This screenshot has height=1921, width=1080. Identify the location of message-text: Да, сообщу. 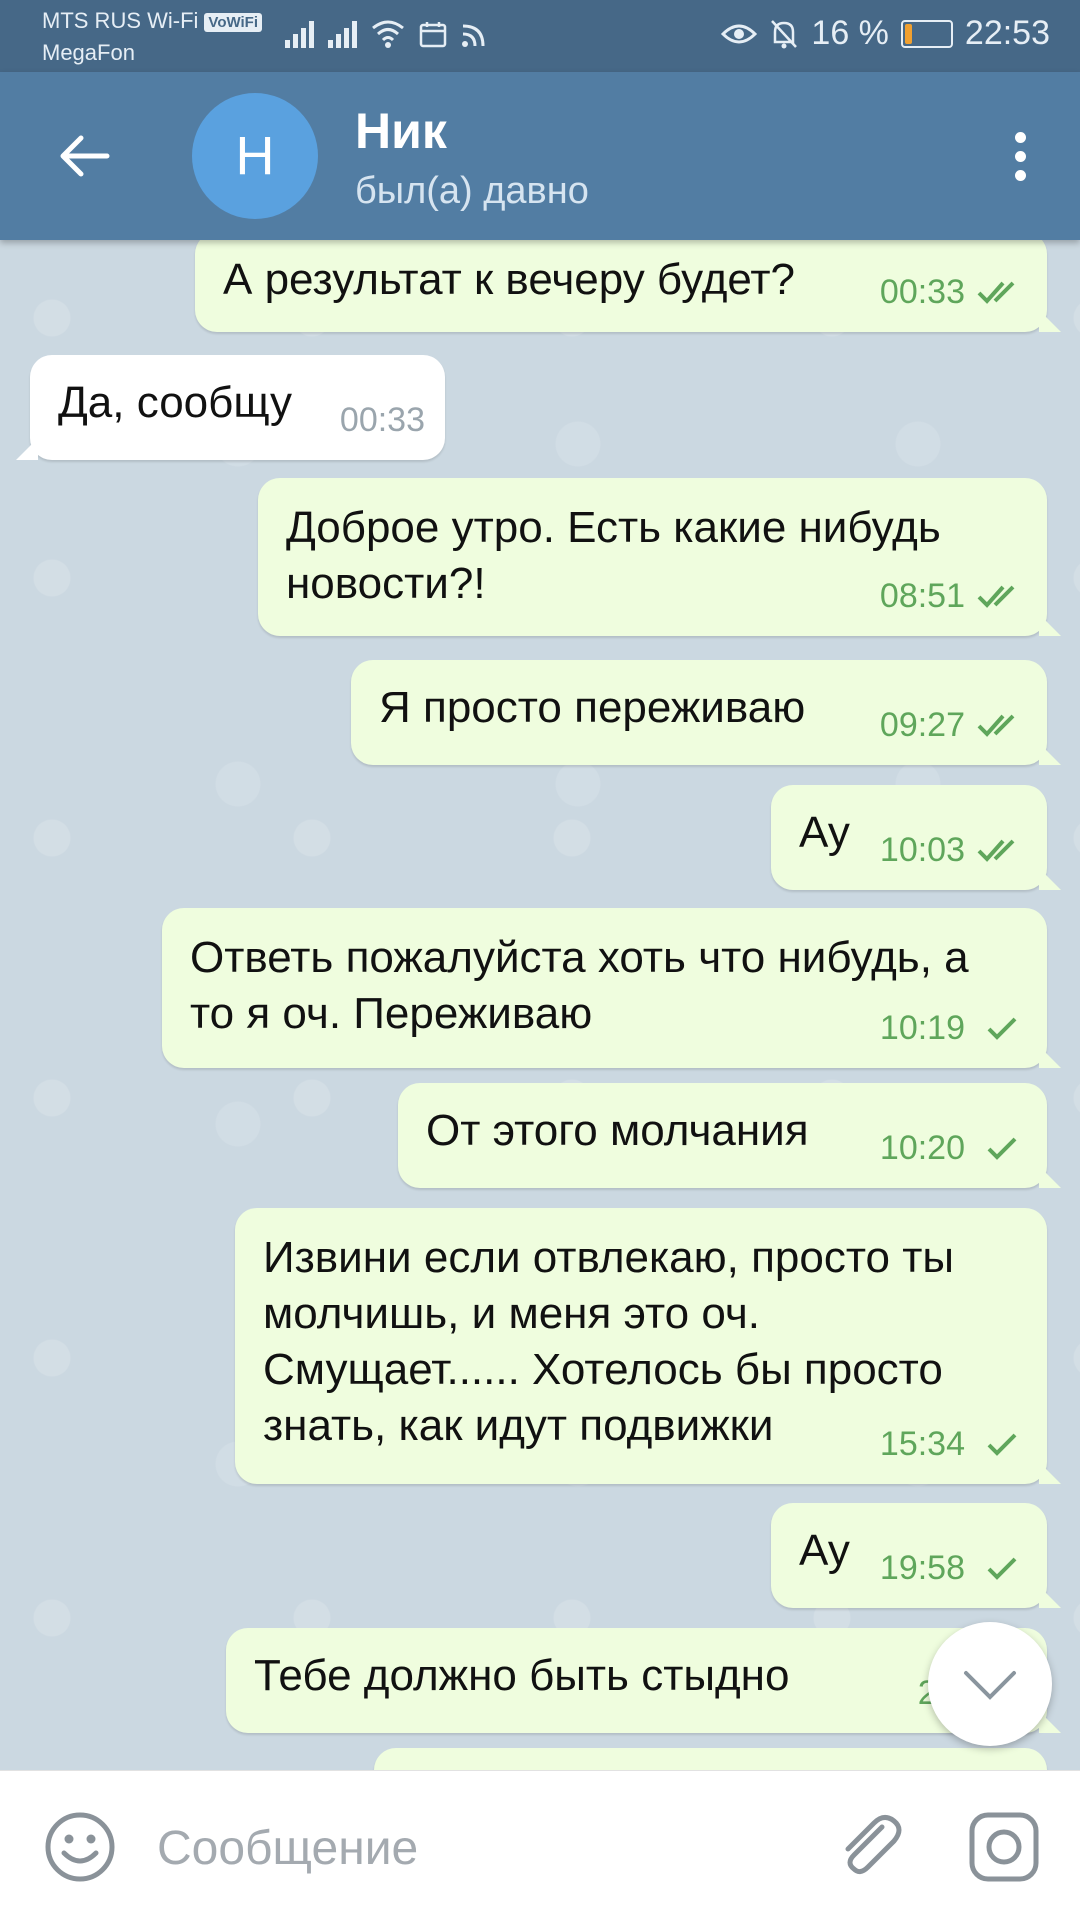
(175, 402).